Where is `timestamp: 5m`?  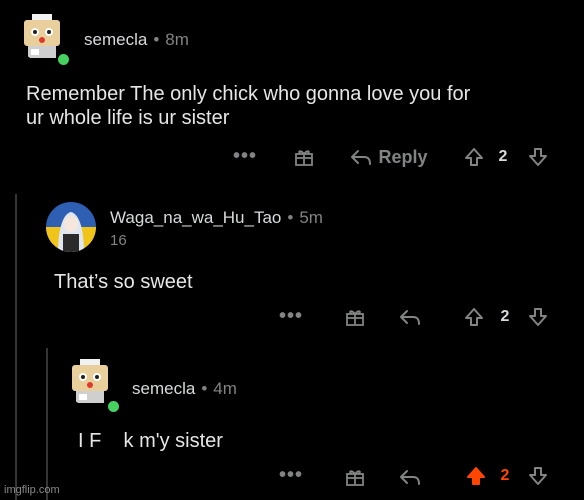
timestamp: 5m is located at coordinates (311, 217).